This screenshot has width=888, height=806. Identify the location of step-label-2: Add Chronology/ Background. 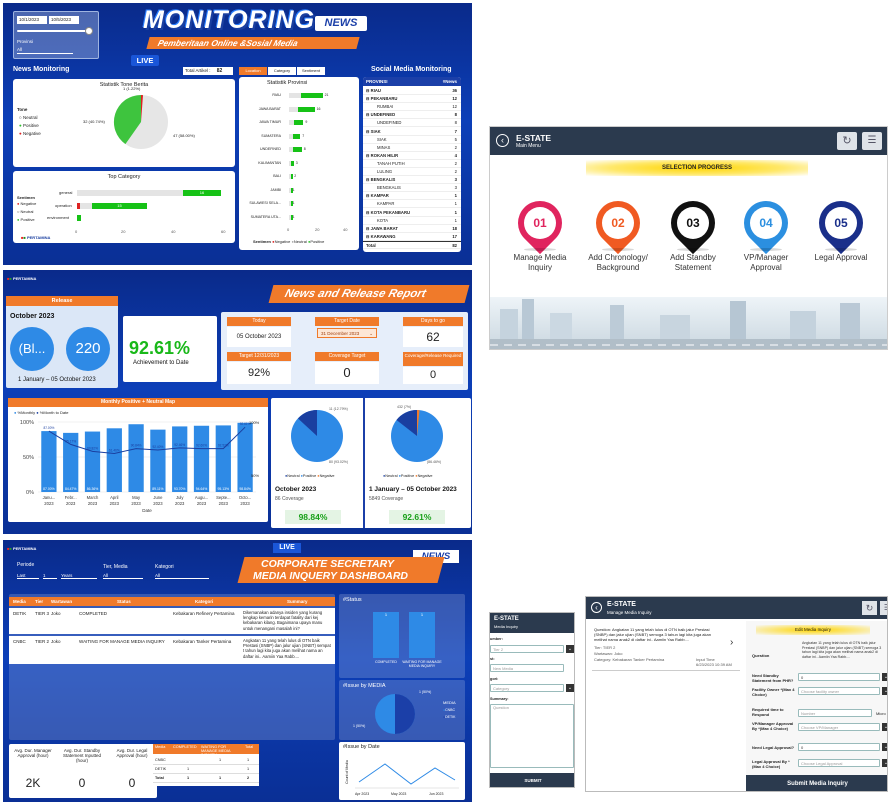
(618, 263).